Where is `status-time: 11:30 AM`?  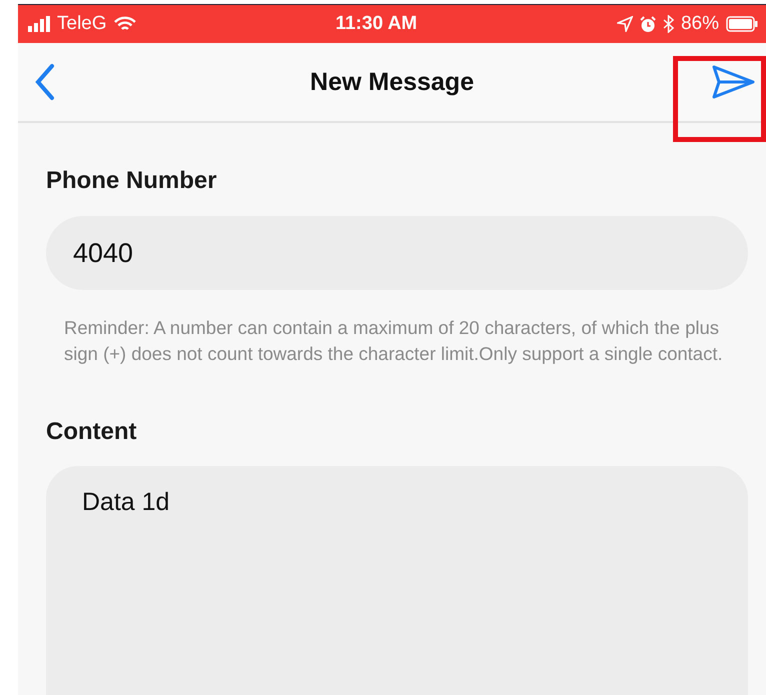 status-time: 11:30 AM is located at coordinates (376, 24).